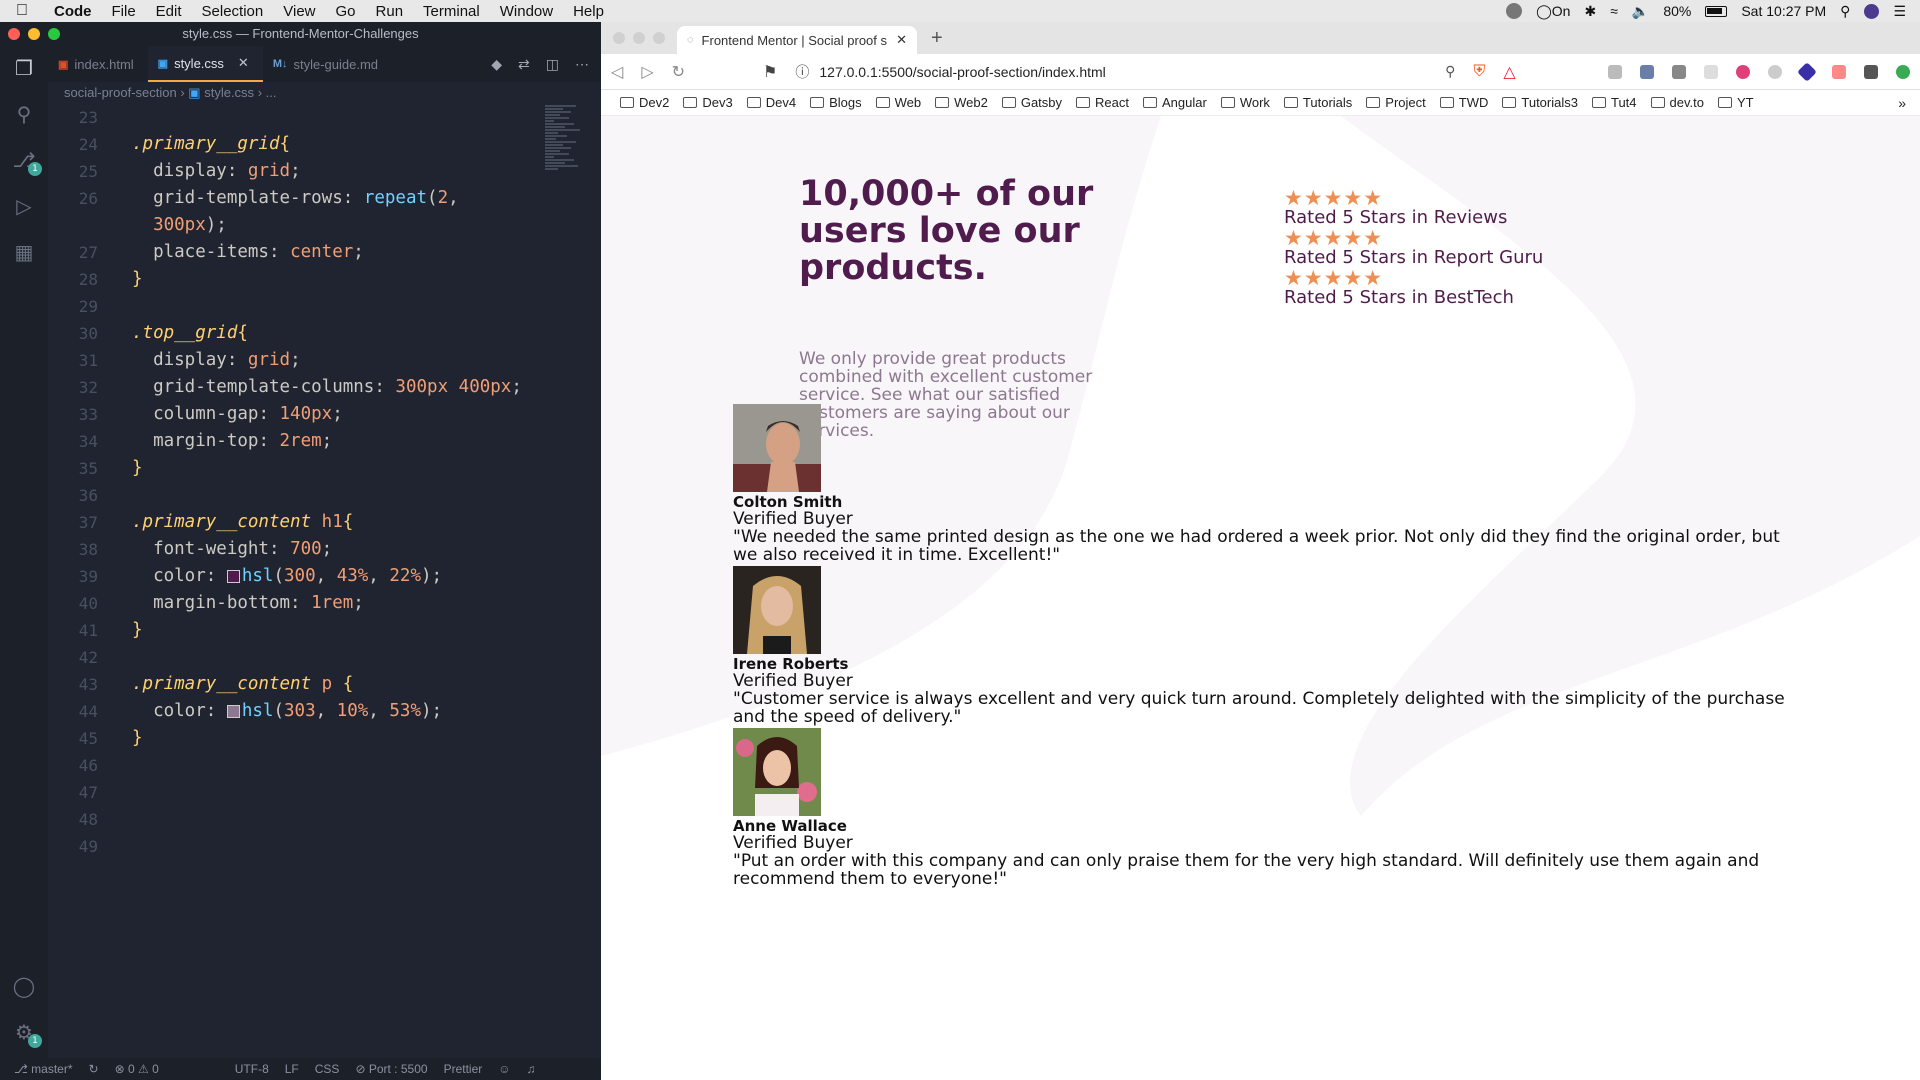 Image resolution: width=1920 pixels, height=1080 pixels. I want to click on code-text: place-items: center;, so click(237, 252).